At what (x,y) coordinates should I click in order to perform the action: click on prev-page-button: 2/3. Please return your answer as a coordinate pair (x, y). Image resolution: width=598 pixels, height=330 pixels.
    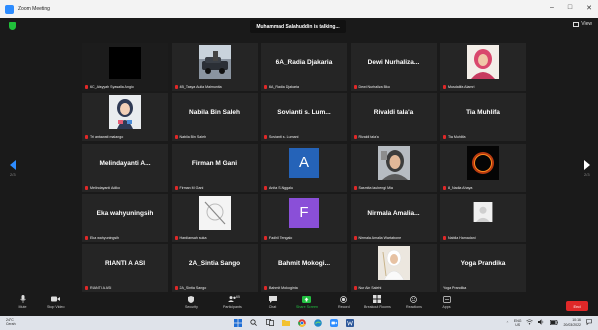
    Looking at the image, I should click on (13, 168).